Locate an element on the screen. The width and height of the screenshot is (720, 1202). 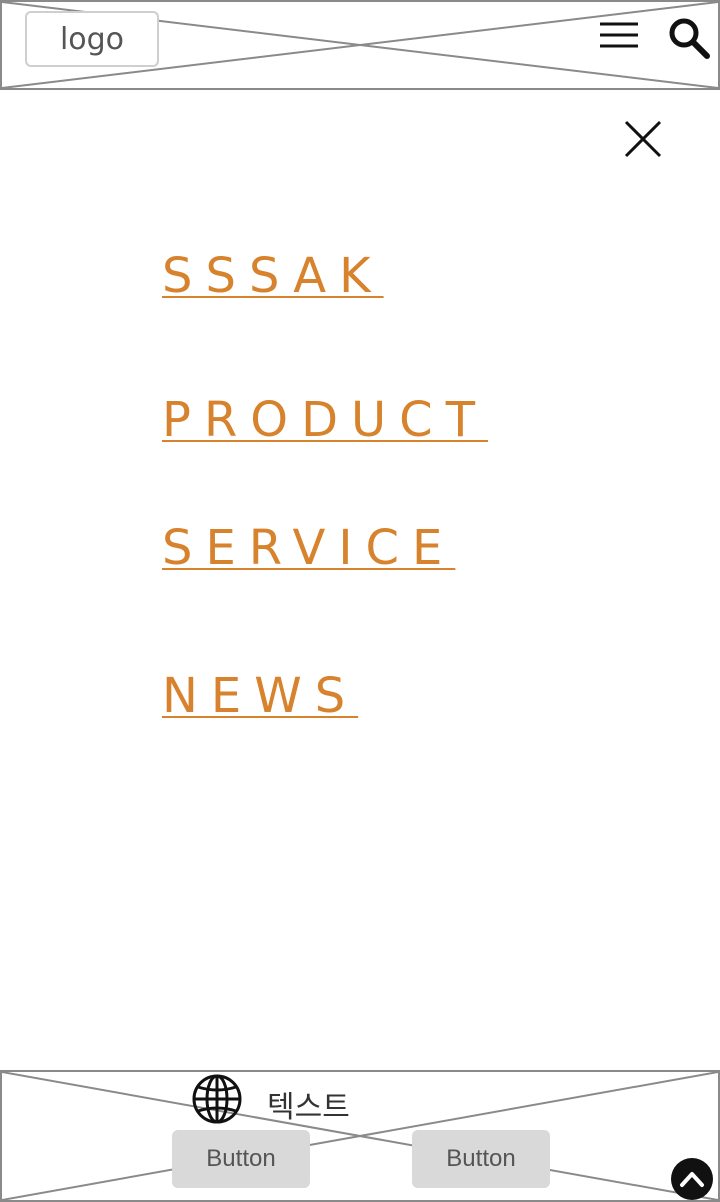
menu-item-sssak: SSSAK is located at coordinates (273, 276).